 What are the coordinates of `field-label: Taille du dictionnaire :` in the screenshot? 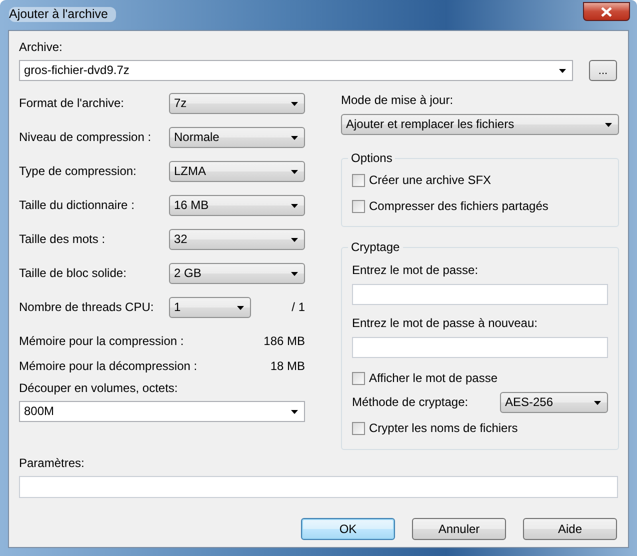 It's located at (77, 205).